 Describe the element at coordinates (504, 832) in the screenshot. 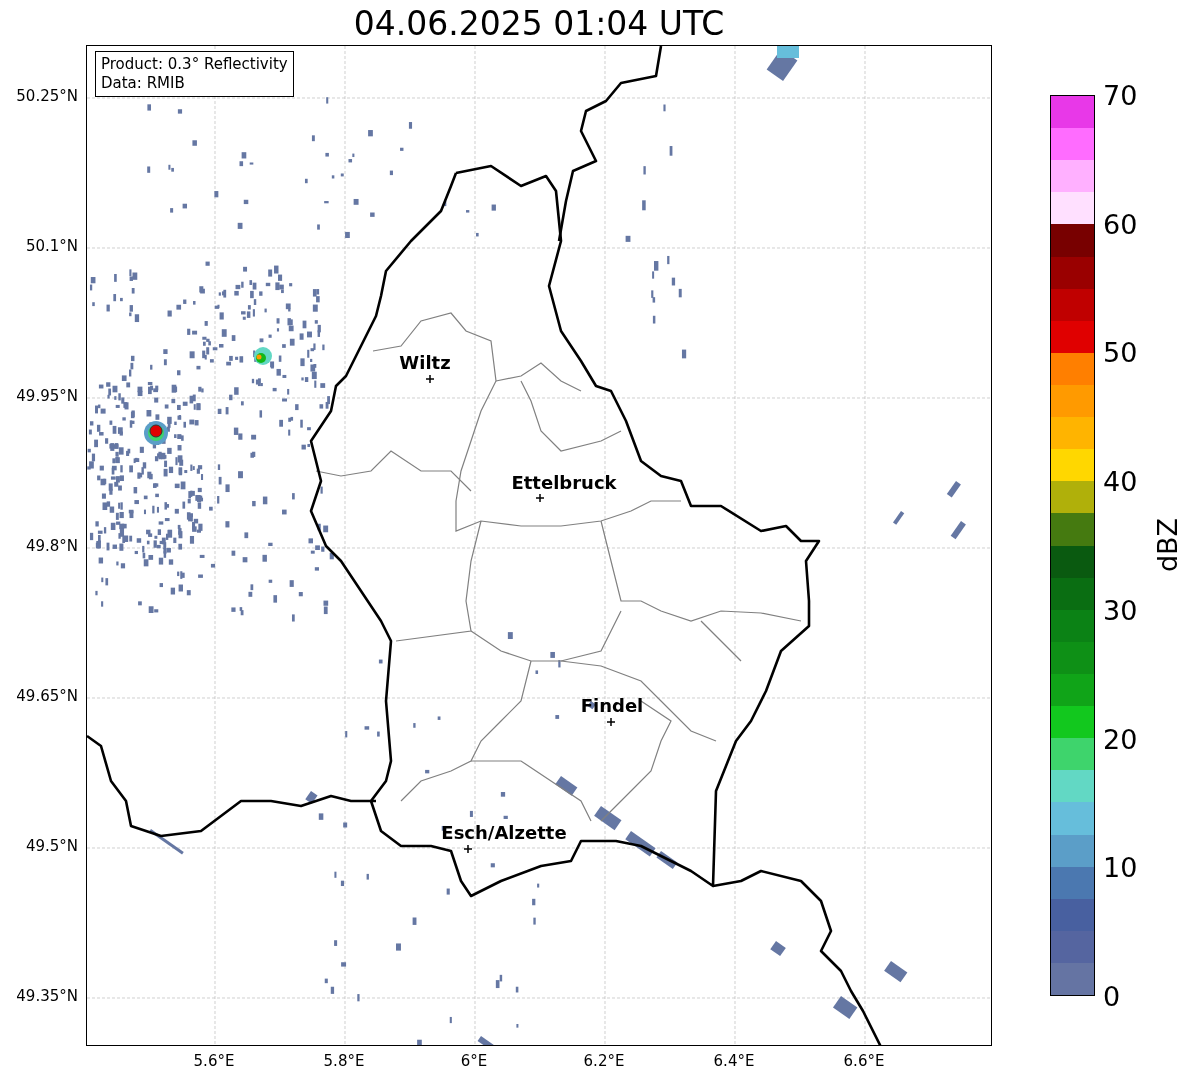

I see `city-label: Esch/Alzette` at that location.